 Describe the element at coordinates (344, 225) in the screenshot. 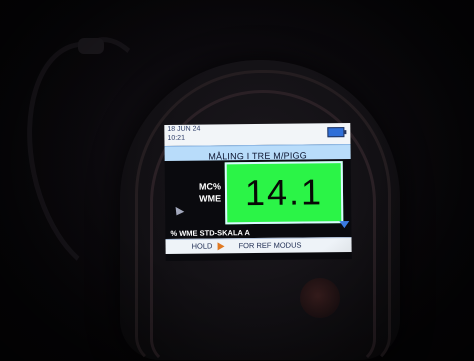

I see `scroll-down-icon` at that location.